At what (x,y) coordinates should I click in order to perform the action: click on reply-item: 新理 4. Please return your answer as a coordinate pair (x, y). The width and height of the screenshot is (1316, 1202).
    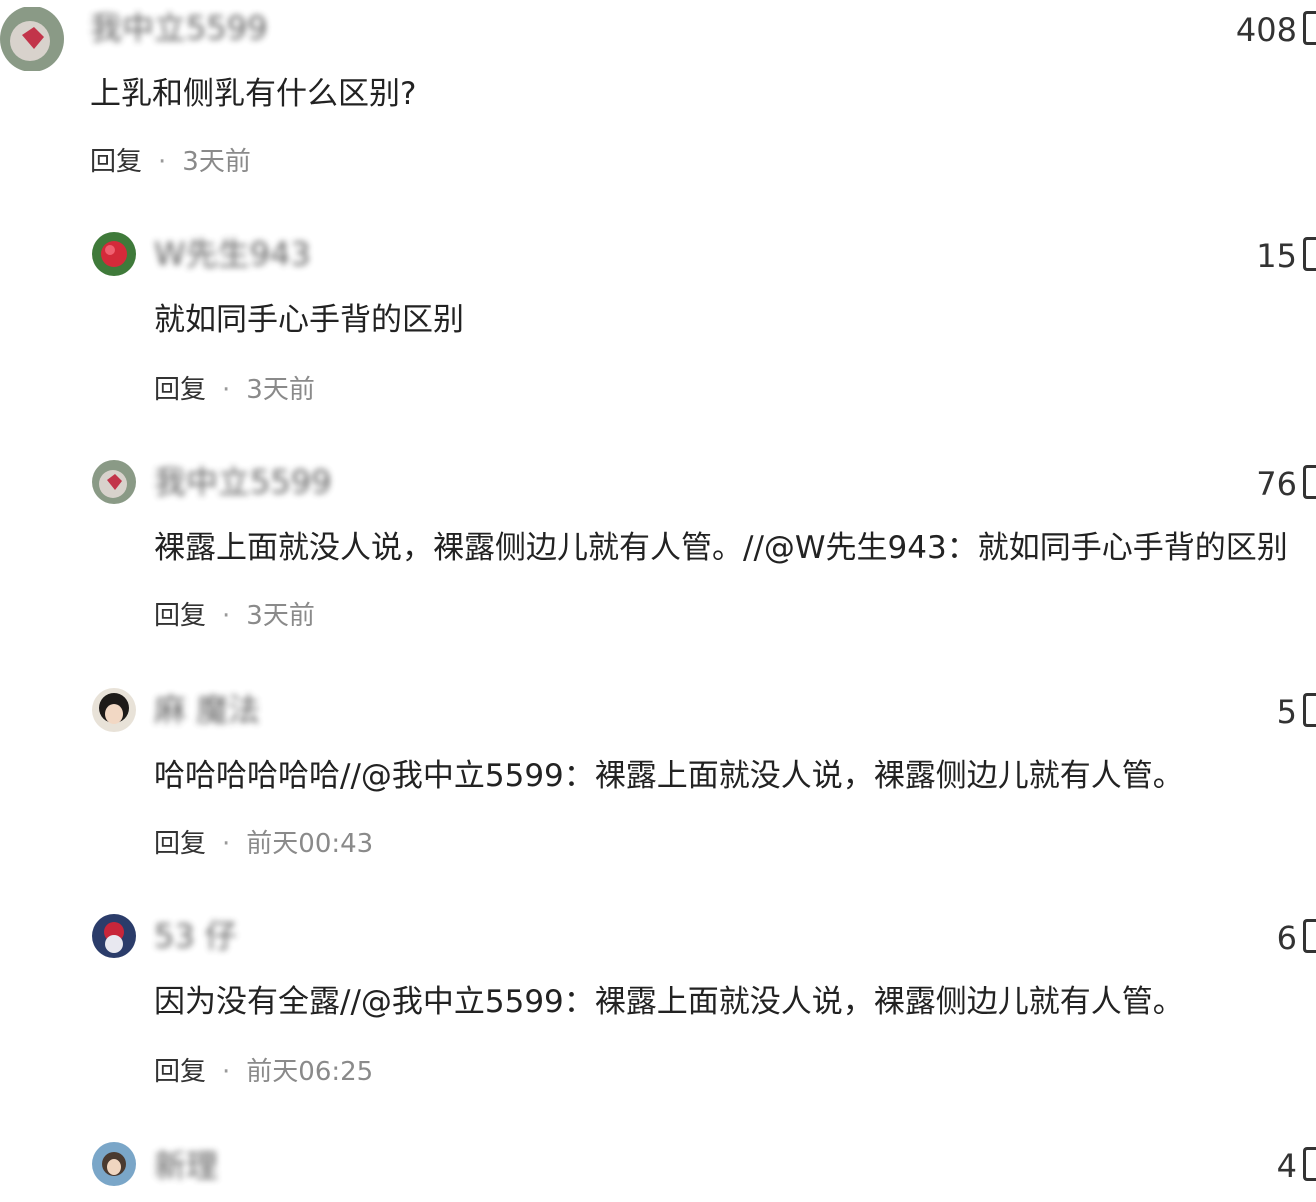
    Looking at the image, I should click on (658, 1170).